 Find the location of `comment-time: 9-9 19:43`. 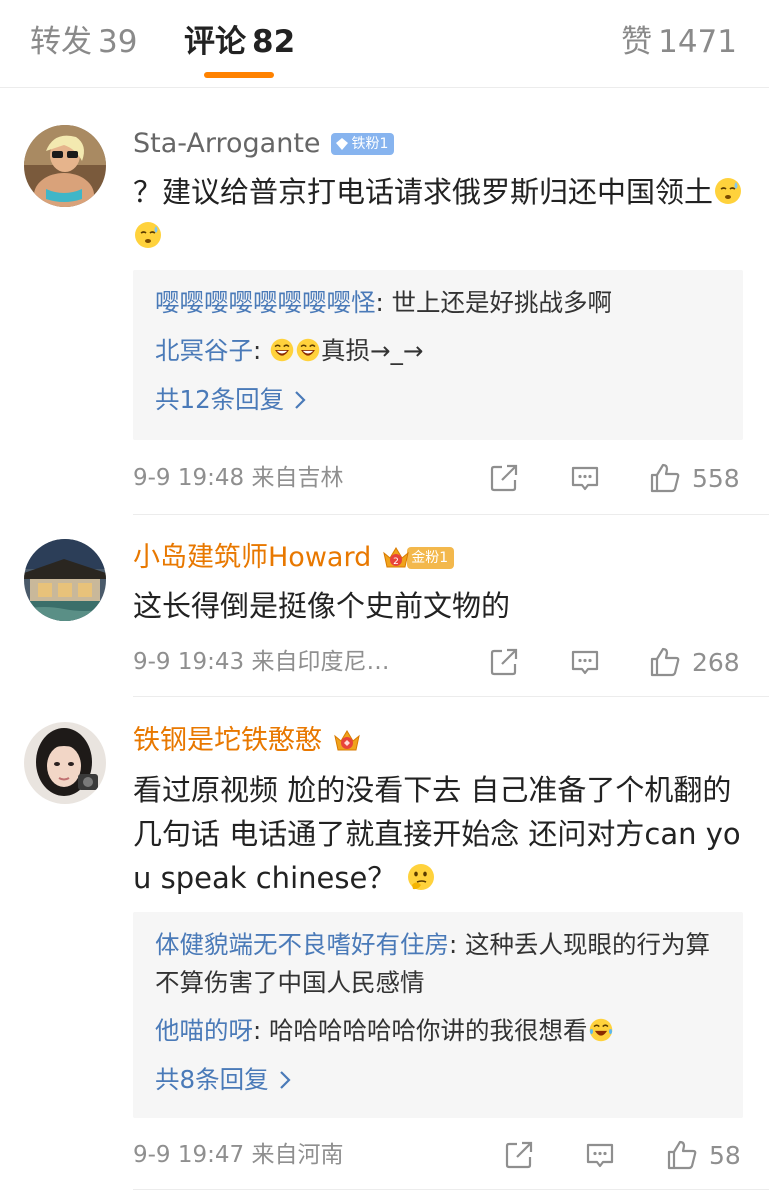

comment-time: 9-9 19:43 is located at coordinates (189, 662).